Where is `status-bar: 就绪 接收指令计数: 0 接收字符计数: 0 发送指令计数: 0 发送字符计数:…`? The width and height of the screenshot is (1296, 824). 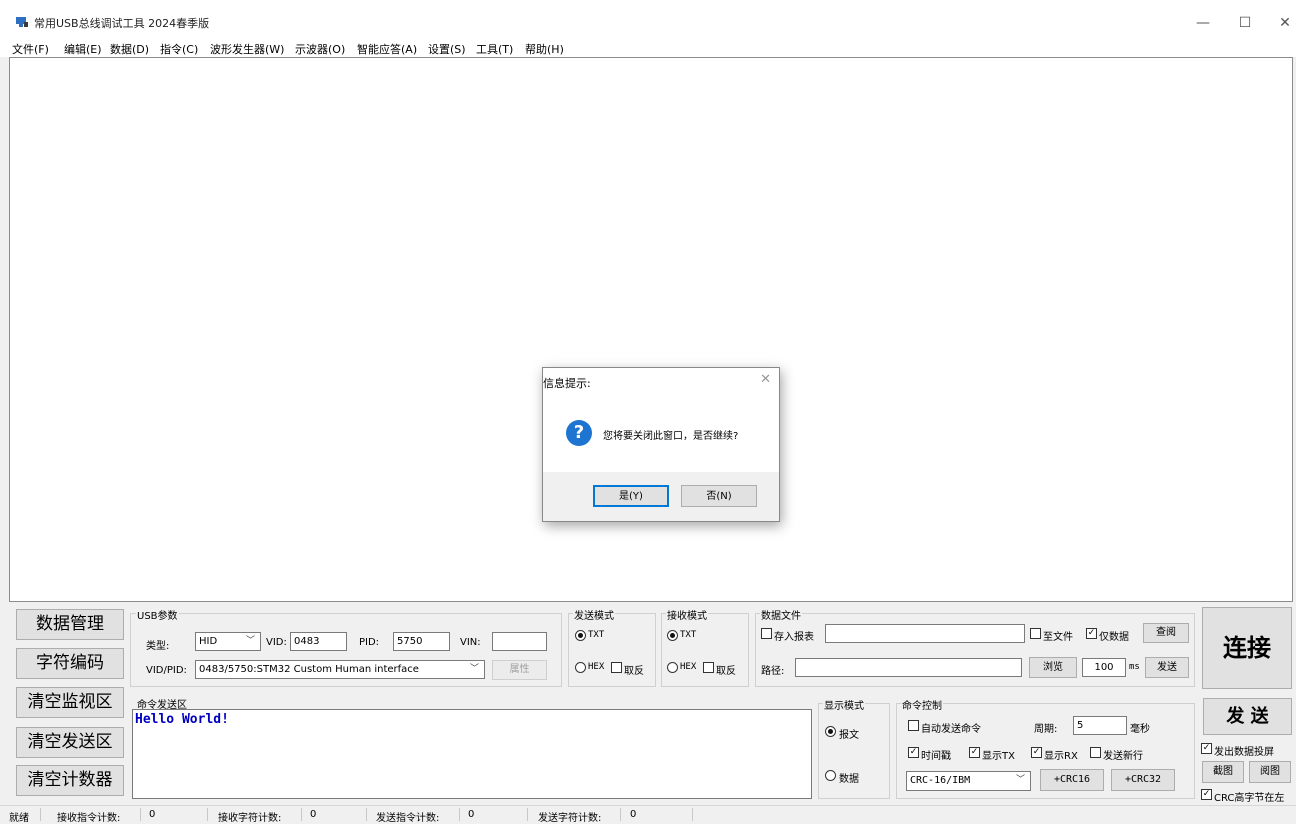 status-bar: 就绪 接收指令计数: 0 接收字符计数: 0 发送指令计数: 0 发送字符计数:… is located at coordinates (648, 814).